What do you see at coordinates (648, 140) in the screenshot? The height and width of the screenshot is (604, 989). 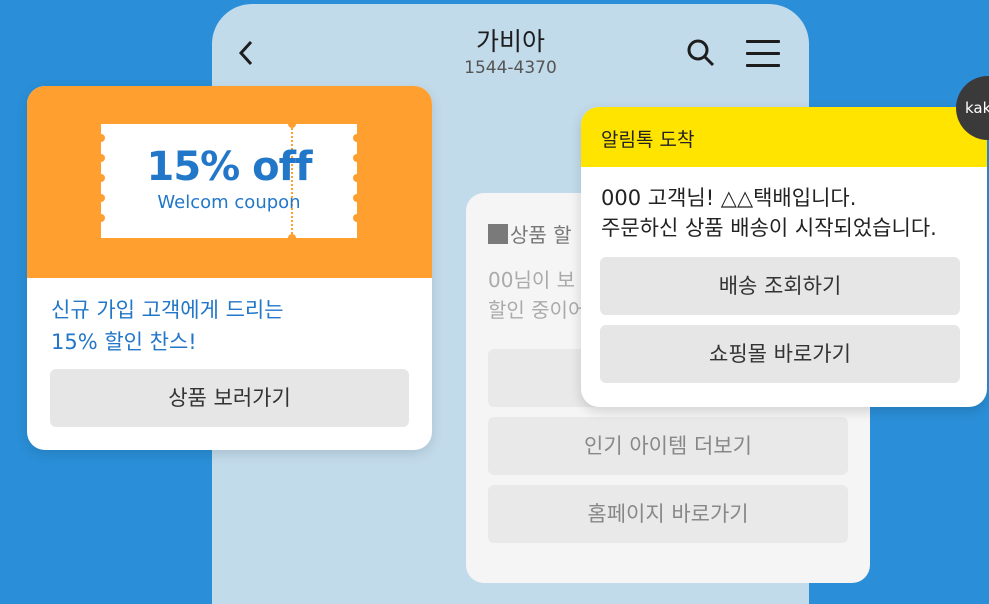 I see `alimtalk-header-label: 알림톡 도착` at bounding box center [648, 140].